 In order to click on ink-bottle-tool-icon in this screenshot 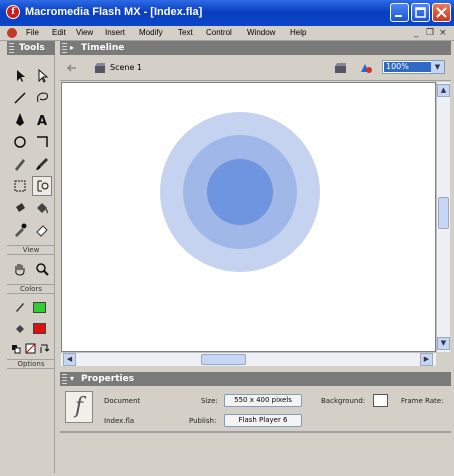, I will do `click(20, 208)`.